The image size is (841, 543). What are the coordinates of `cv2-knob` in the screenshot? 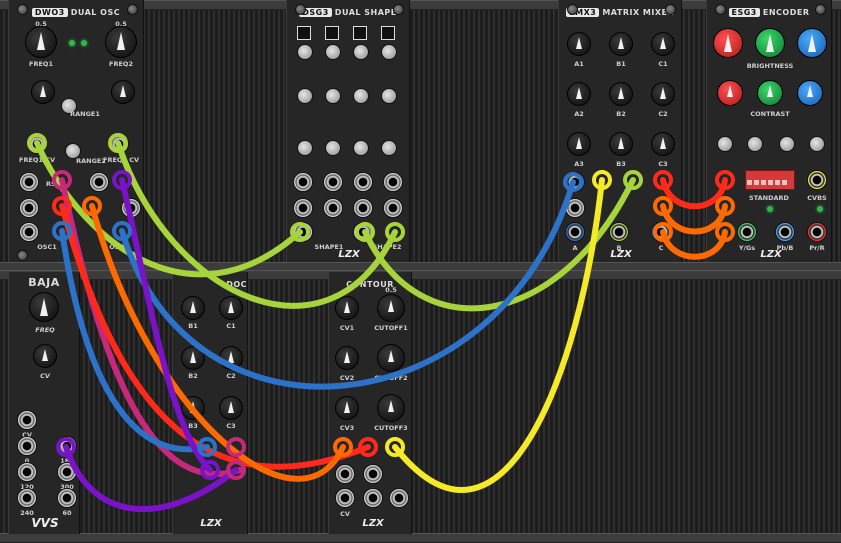 It's located at (347, 358).